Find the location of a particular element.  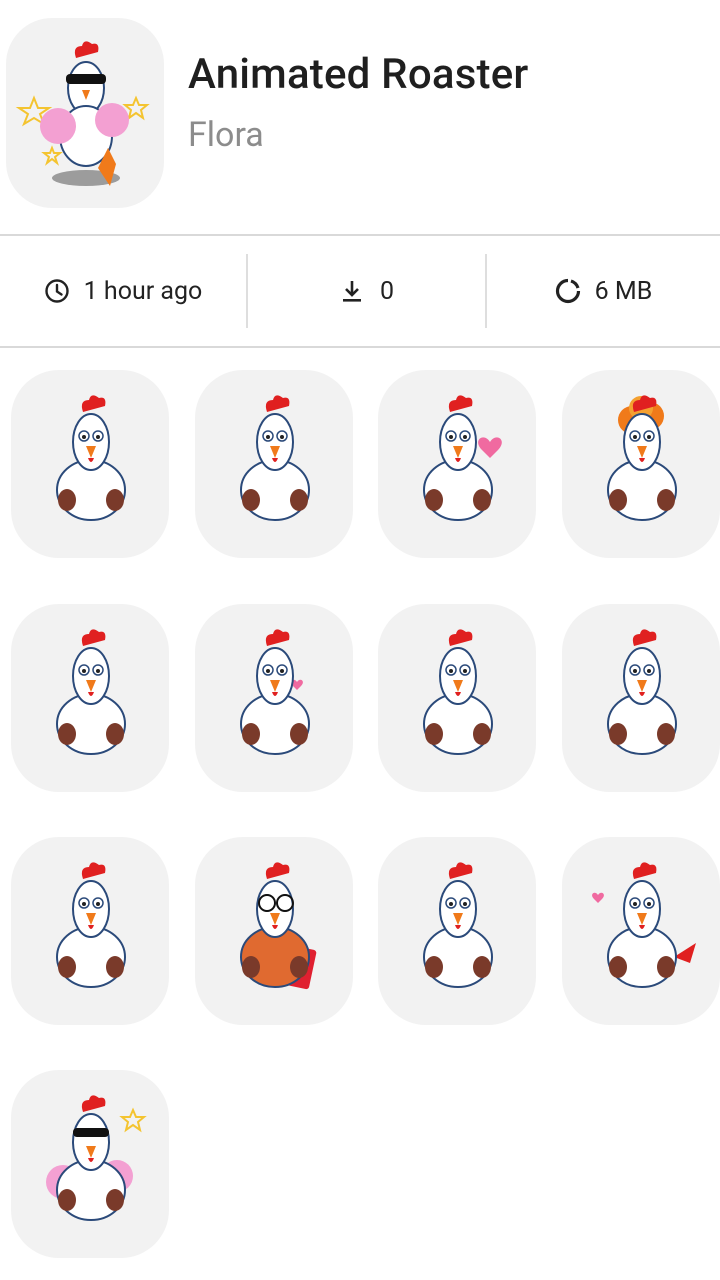

stat-downloads-label: 0 is located at coordinates (387, 291).